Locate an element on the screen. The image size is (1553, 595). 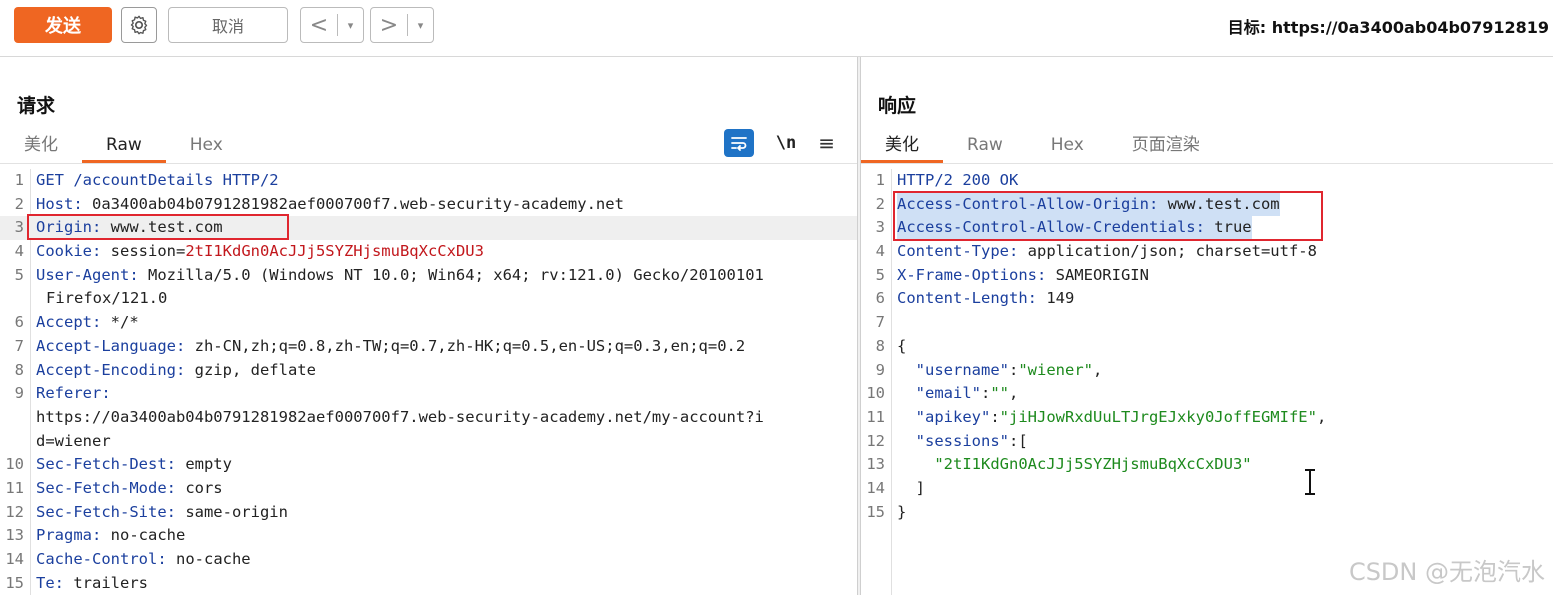
header-value: d=wiener is located at coordinates (73, 440).